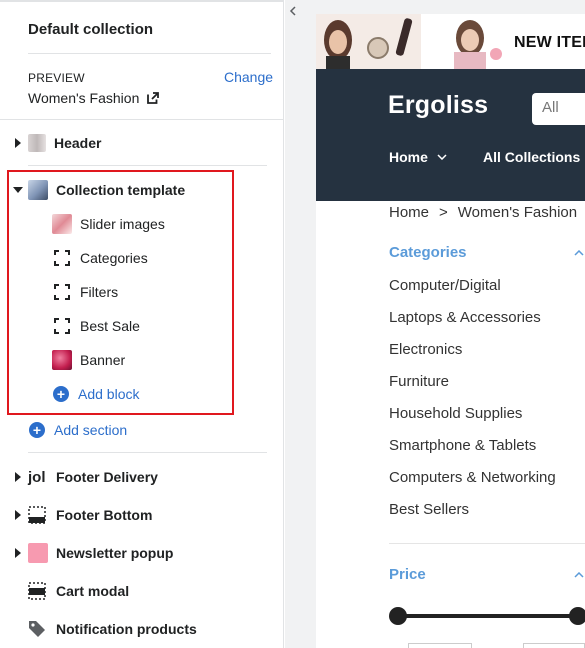  What do you see at coordinates (577, 616) in the screenshot?
I see `price-slider-max-handle` at bounding box center [577, 616].